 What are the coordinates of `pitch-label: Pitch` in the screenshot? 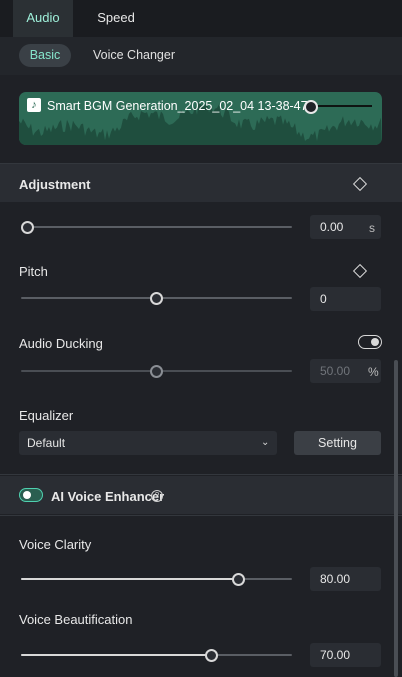 It's located at (33, 271).